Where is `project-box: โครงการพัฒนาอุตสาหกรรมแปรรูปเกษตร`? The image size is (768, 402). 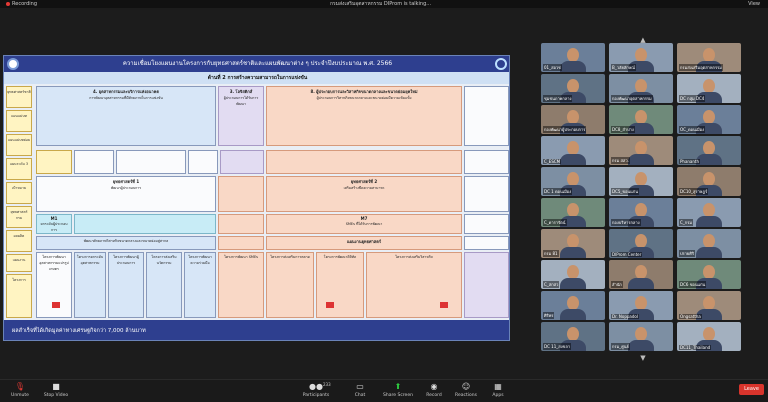
project-box: โครงการพัฒนาอุตสาหกรรมแปรรูปเกษตร is located at coordinates (54, 285).